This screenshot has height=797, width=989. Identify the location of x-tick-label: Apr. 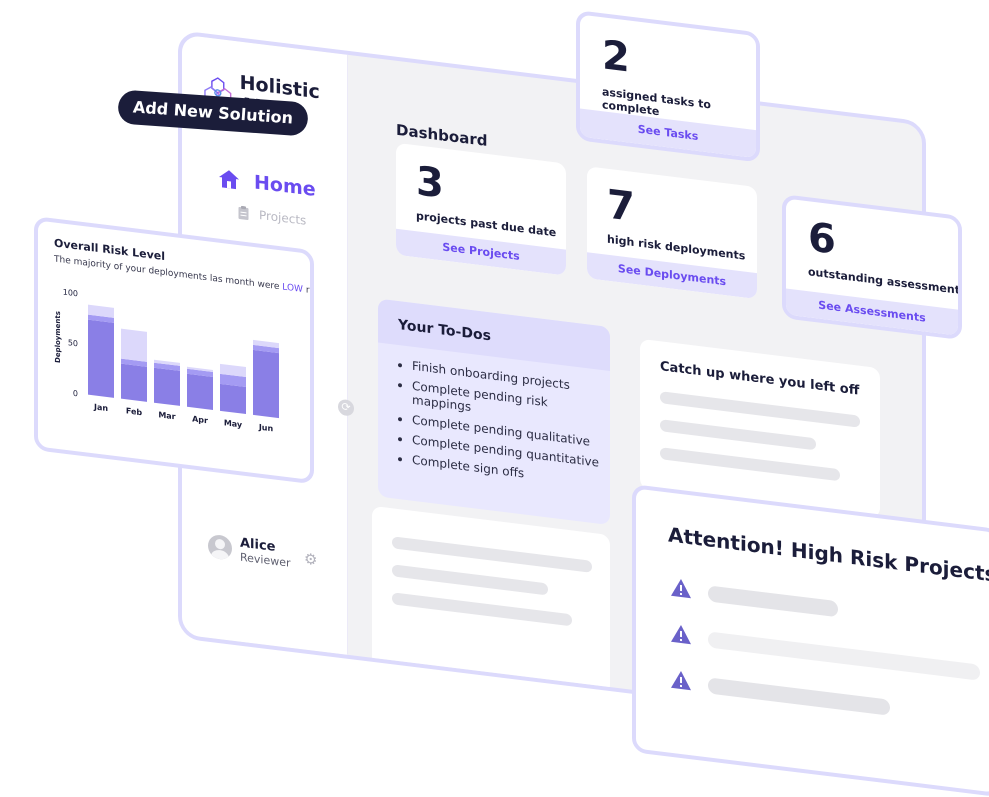
(200, 419).